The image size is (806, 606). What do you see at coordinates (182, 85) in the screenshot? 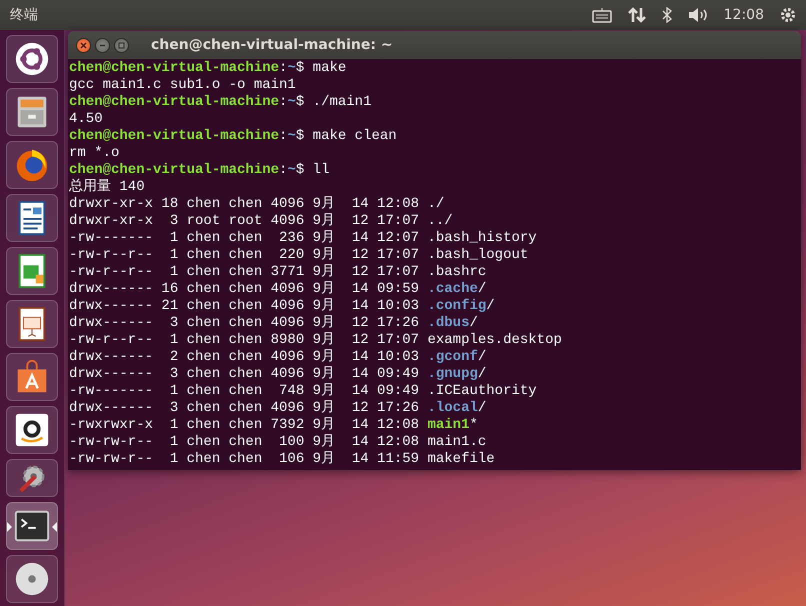
I see `output-line: gcc main1.c sub1.o -o main1` at bounding box center [182, 85].